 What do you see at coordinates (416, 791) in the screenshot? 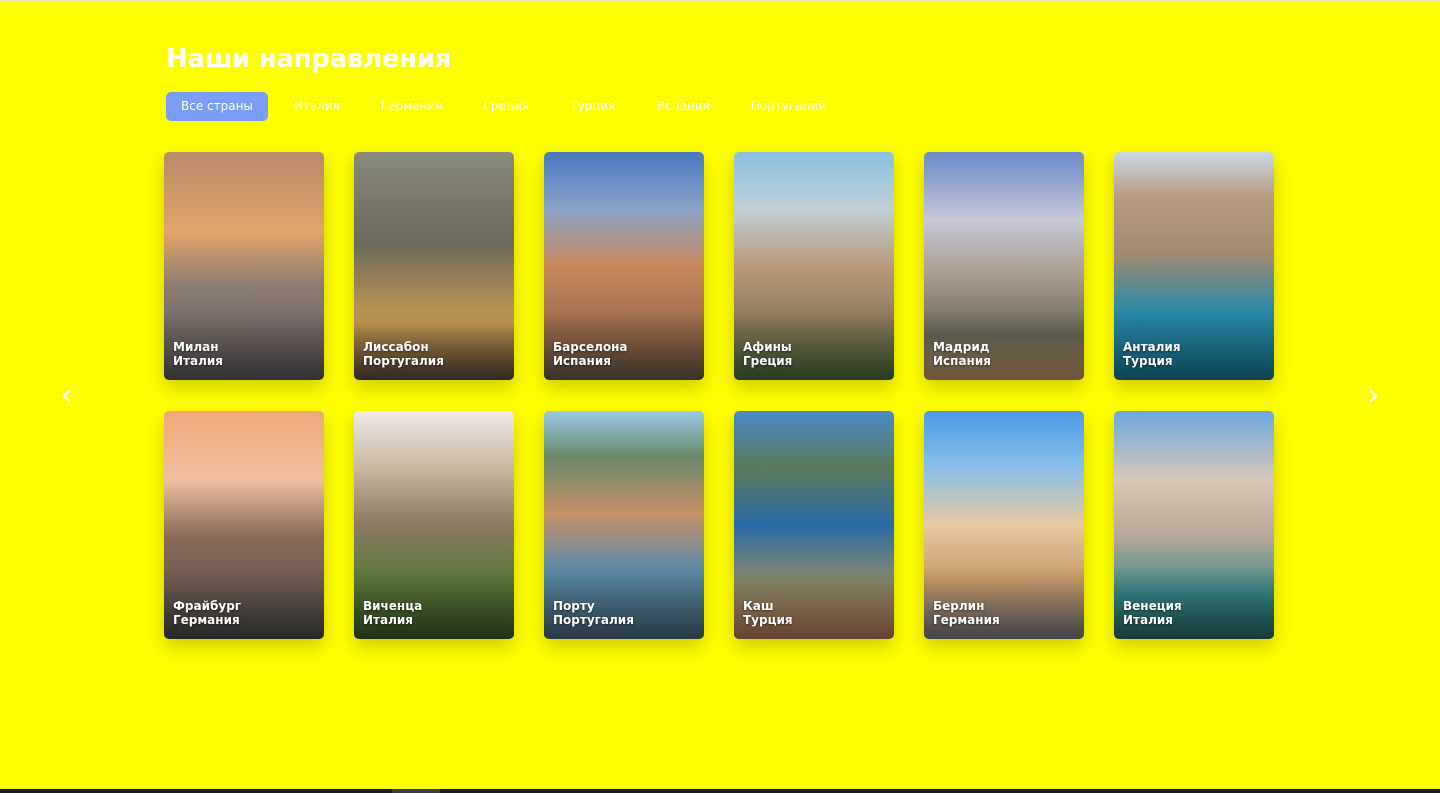
I see `scrollbar-thumb` at bounding box center [416, 791].